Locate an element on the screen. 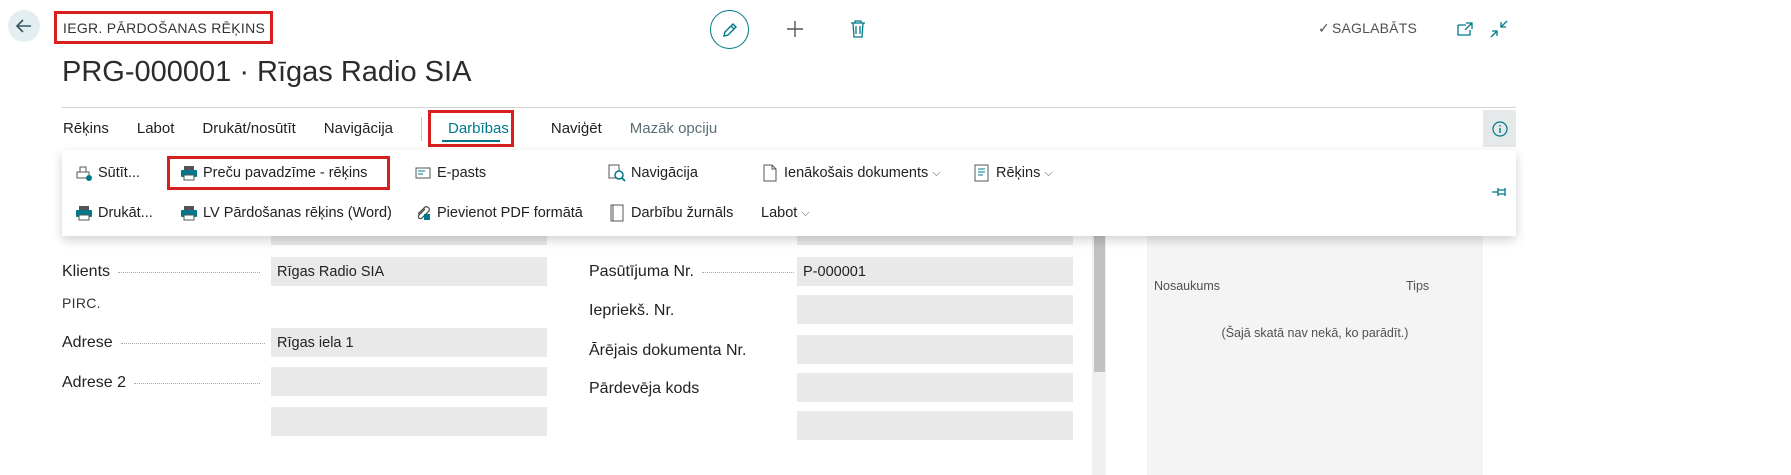  new-button is located at coordinates (795, 29).